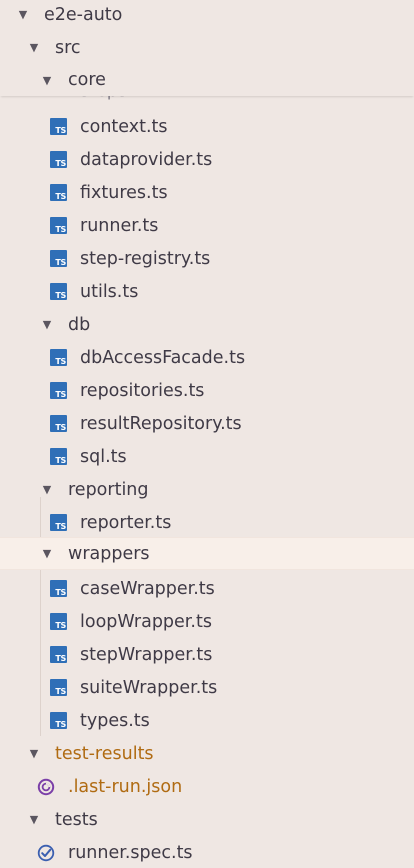 This screenshot has height=868, width=414. I want to click on file-label: runner.ts, so click(119, 225).